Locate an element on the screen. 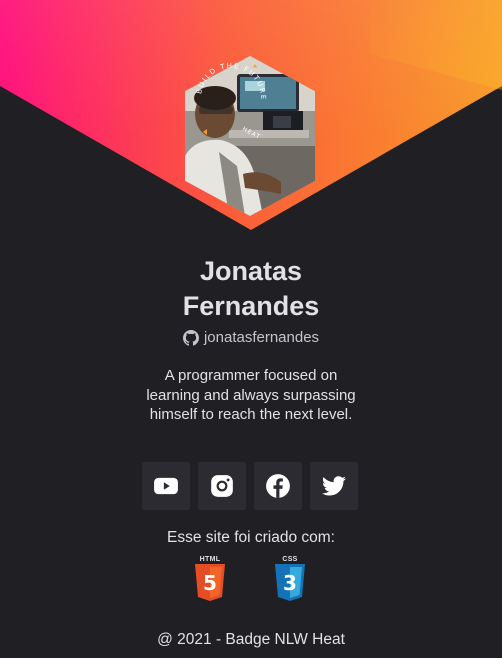  profile-name-first: Jonatas is located at coordinates (251, 271).